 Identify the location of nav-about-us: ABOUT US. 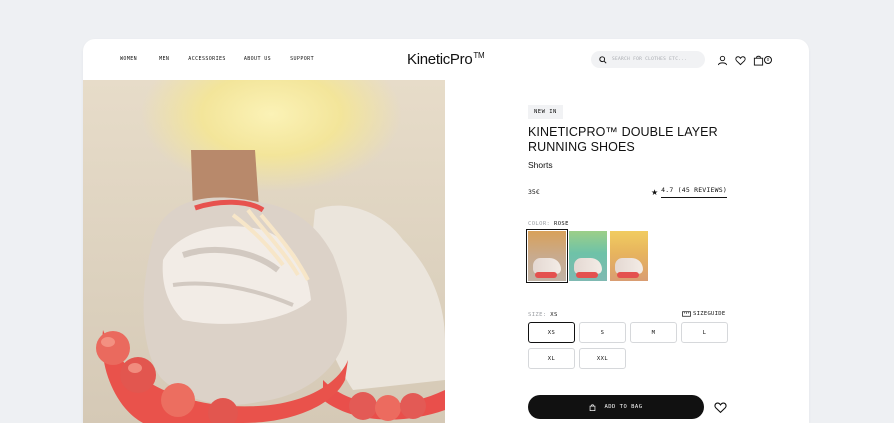
(257, 59).